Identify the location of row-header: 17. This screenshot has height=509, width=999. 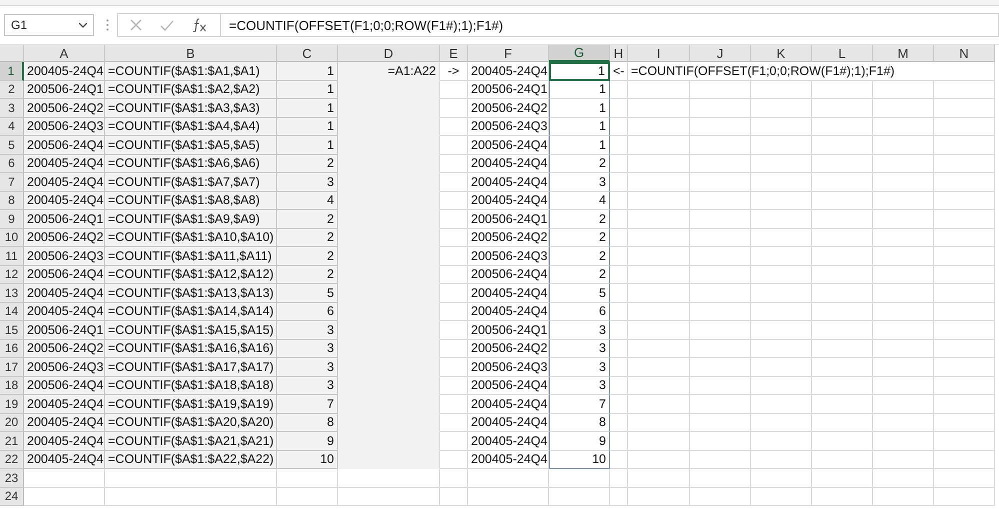
(12, 367).